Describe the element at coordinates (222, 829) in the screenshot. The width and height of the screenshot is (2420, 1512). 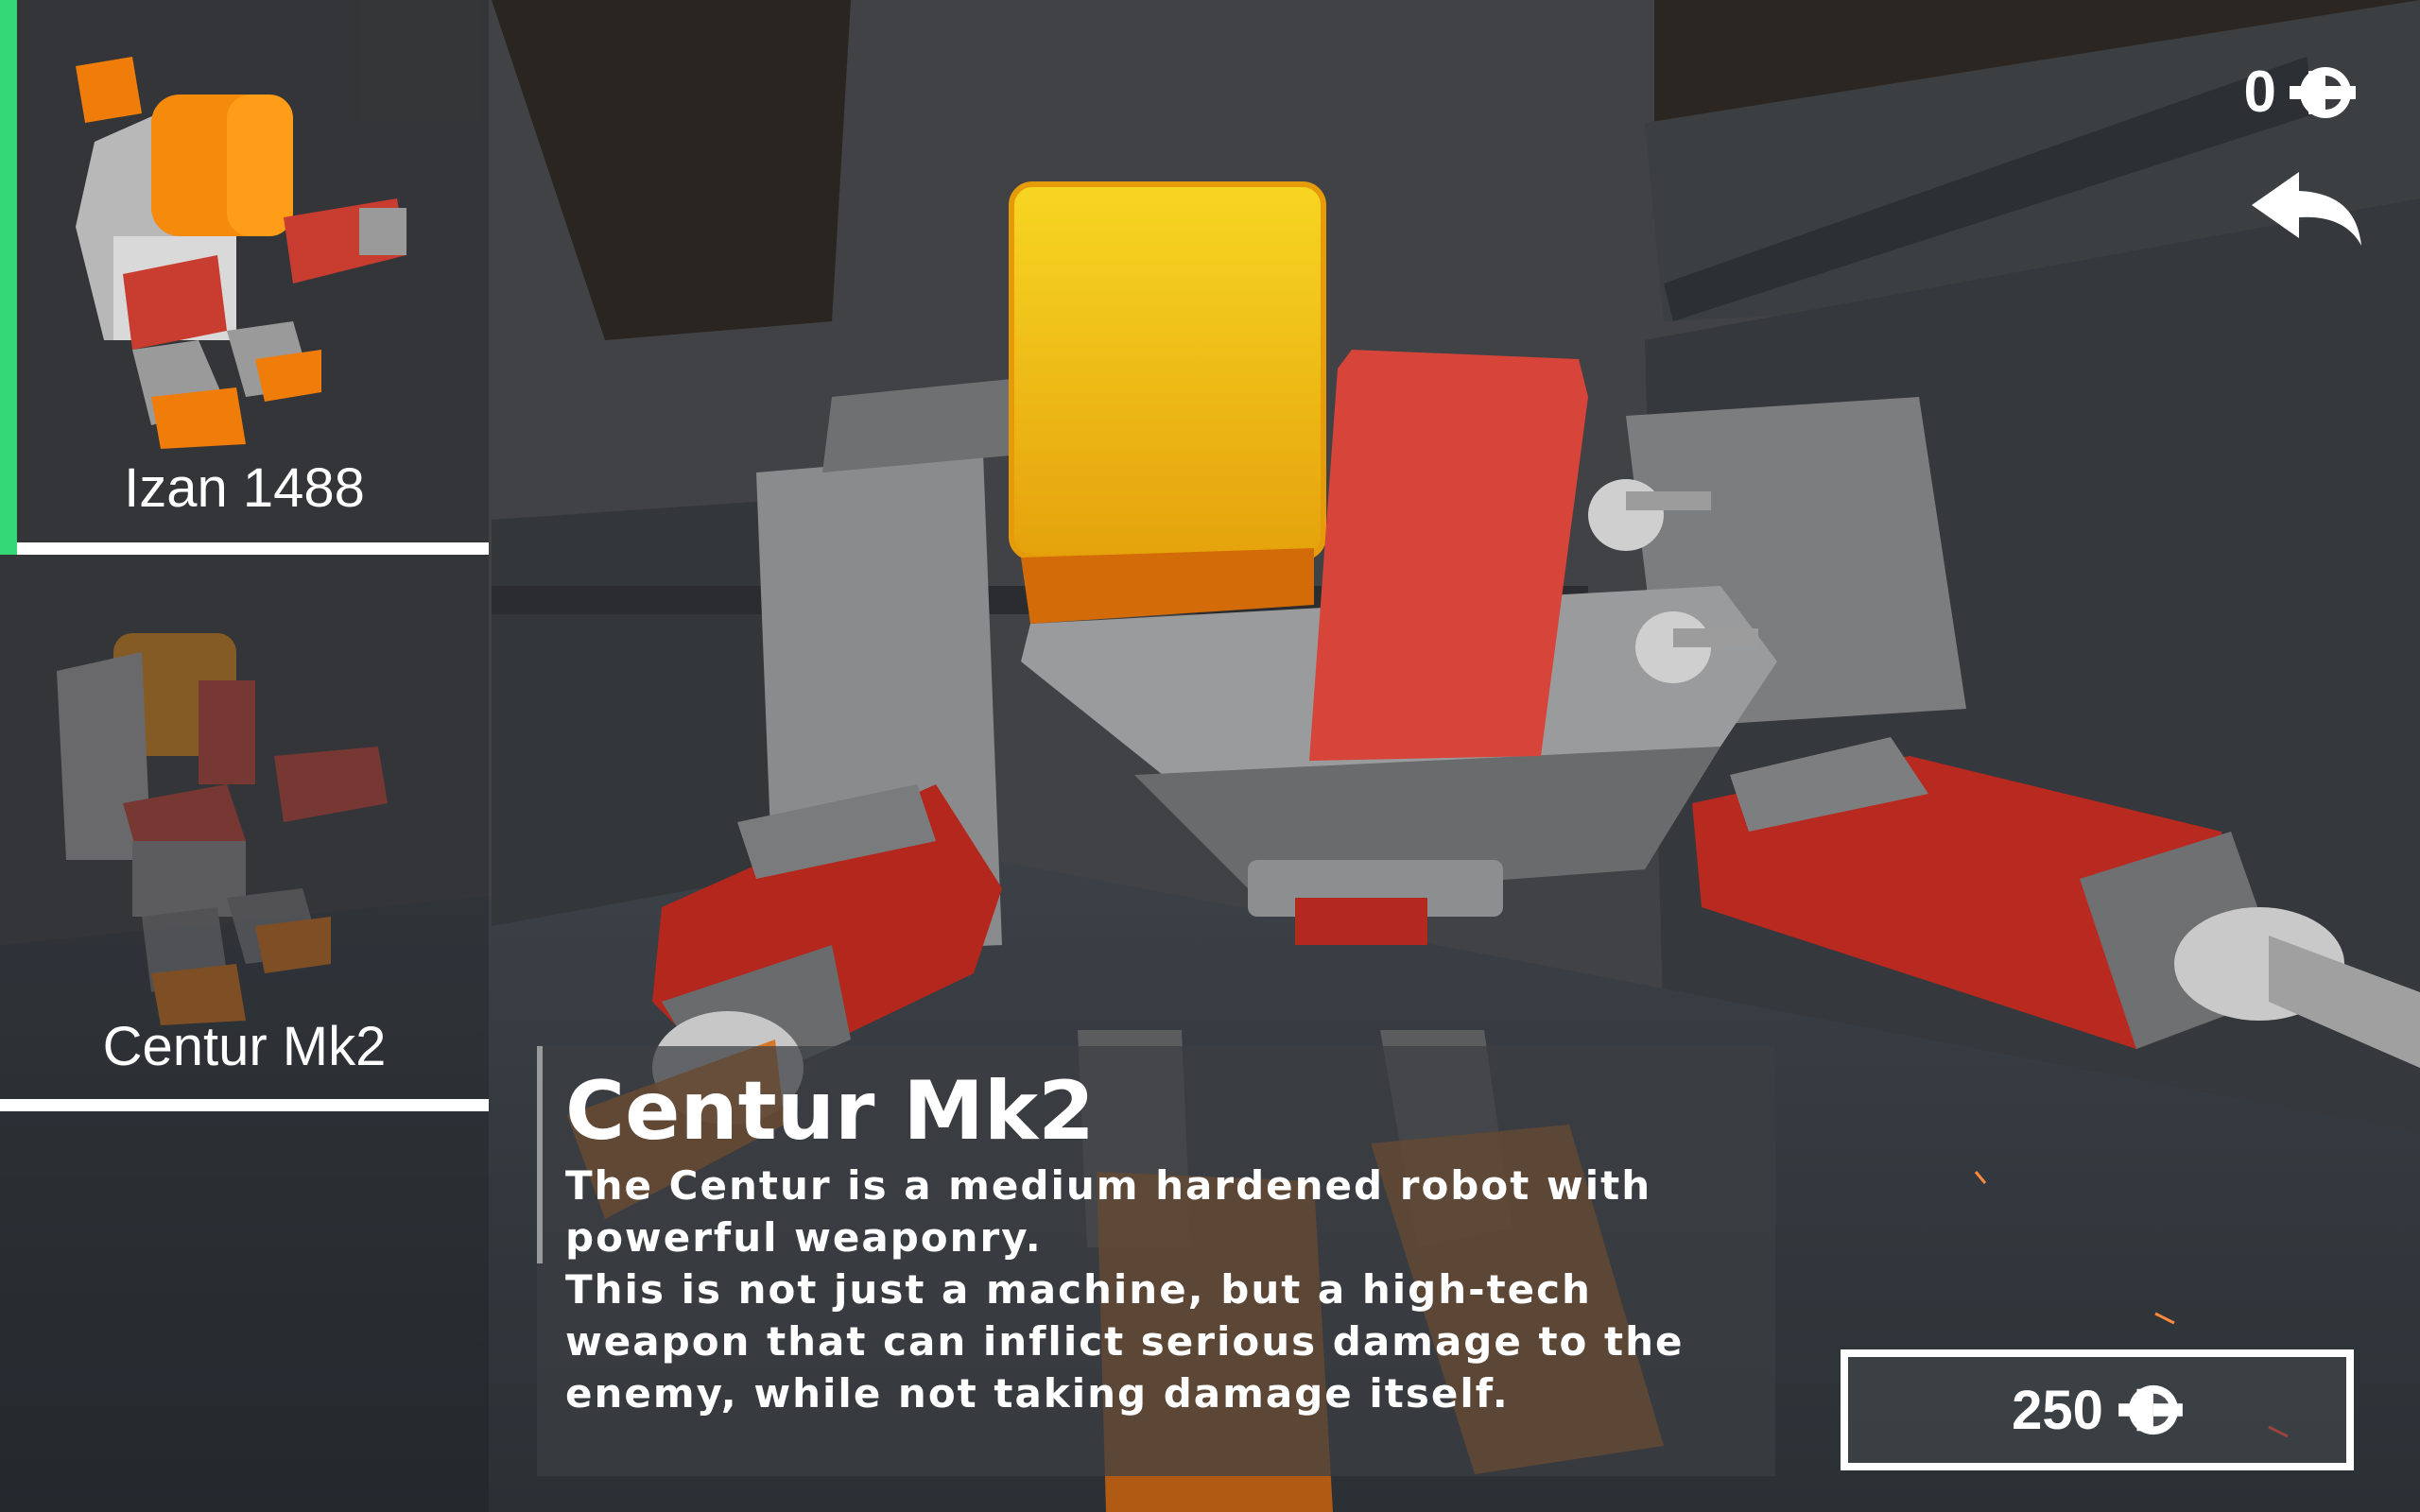
I see `robot-thumbnail-centur` at that location.